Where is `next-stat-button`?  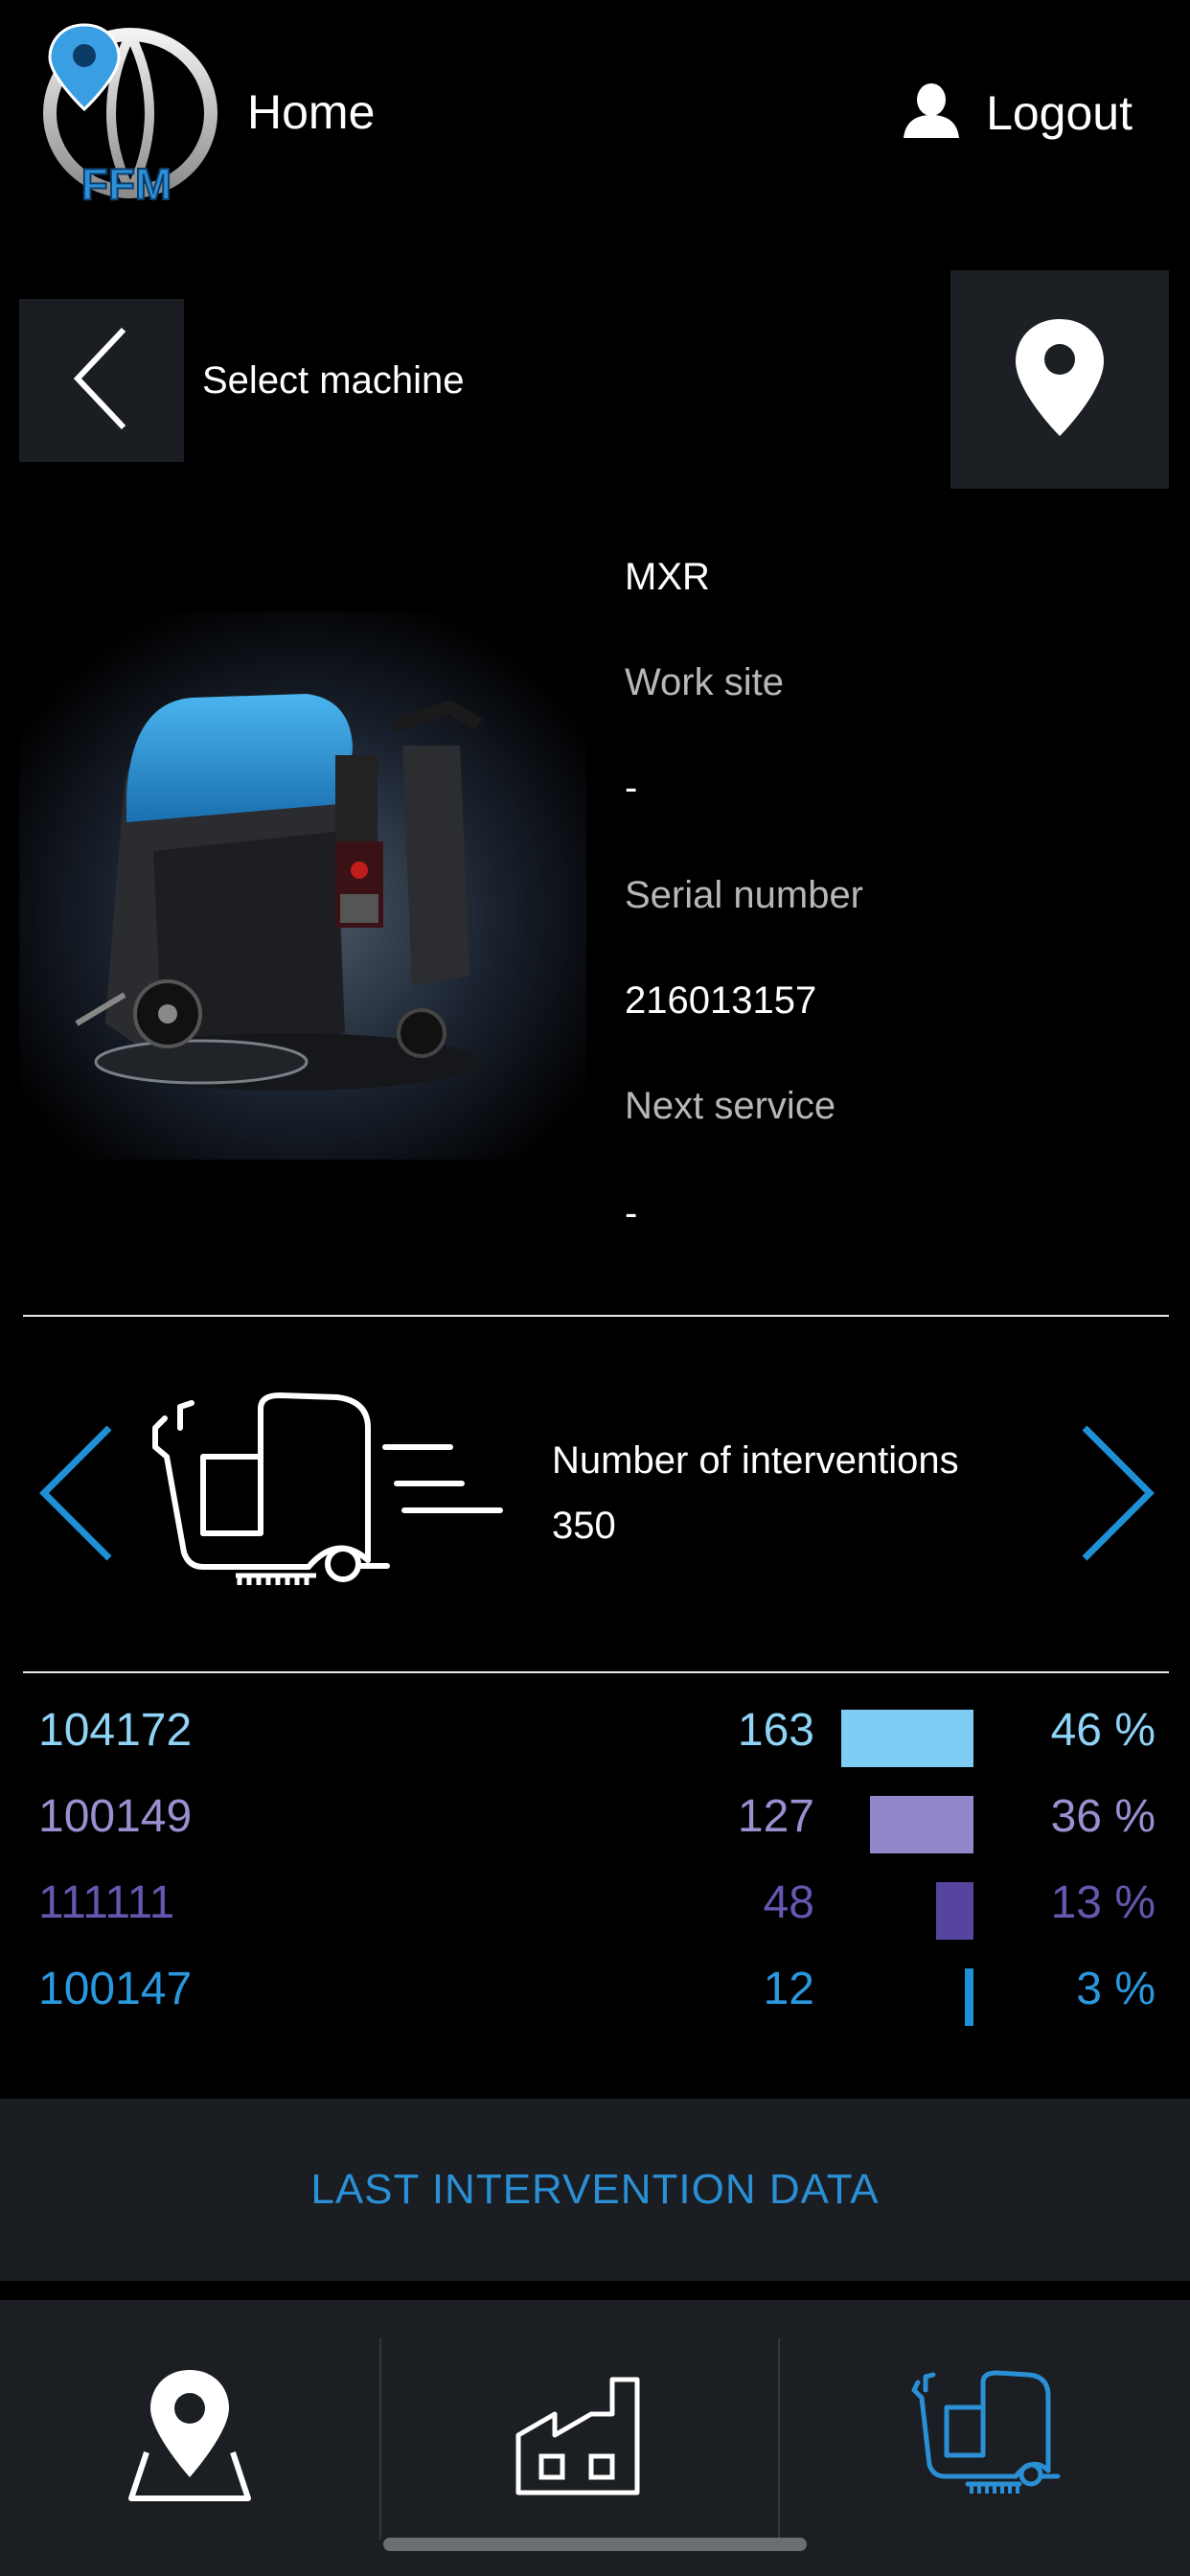
next-stat-button is located at coordinates (1117, 1493).